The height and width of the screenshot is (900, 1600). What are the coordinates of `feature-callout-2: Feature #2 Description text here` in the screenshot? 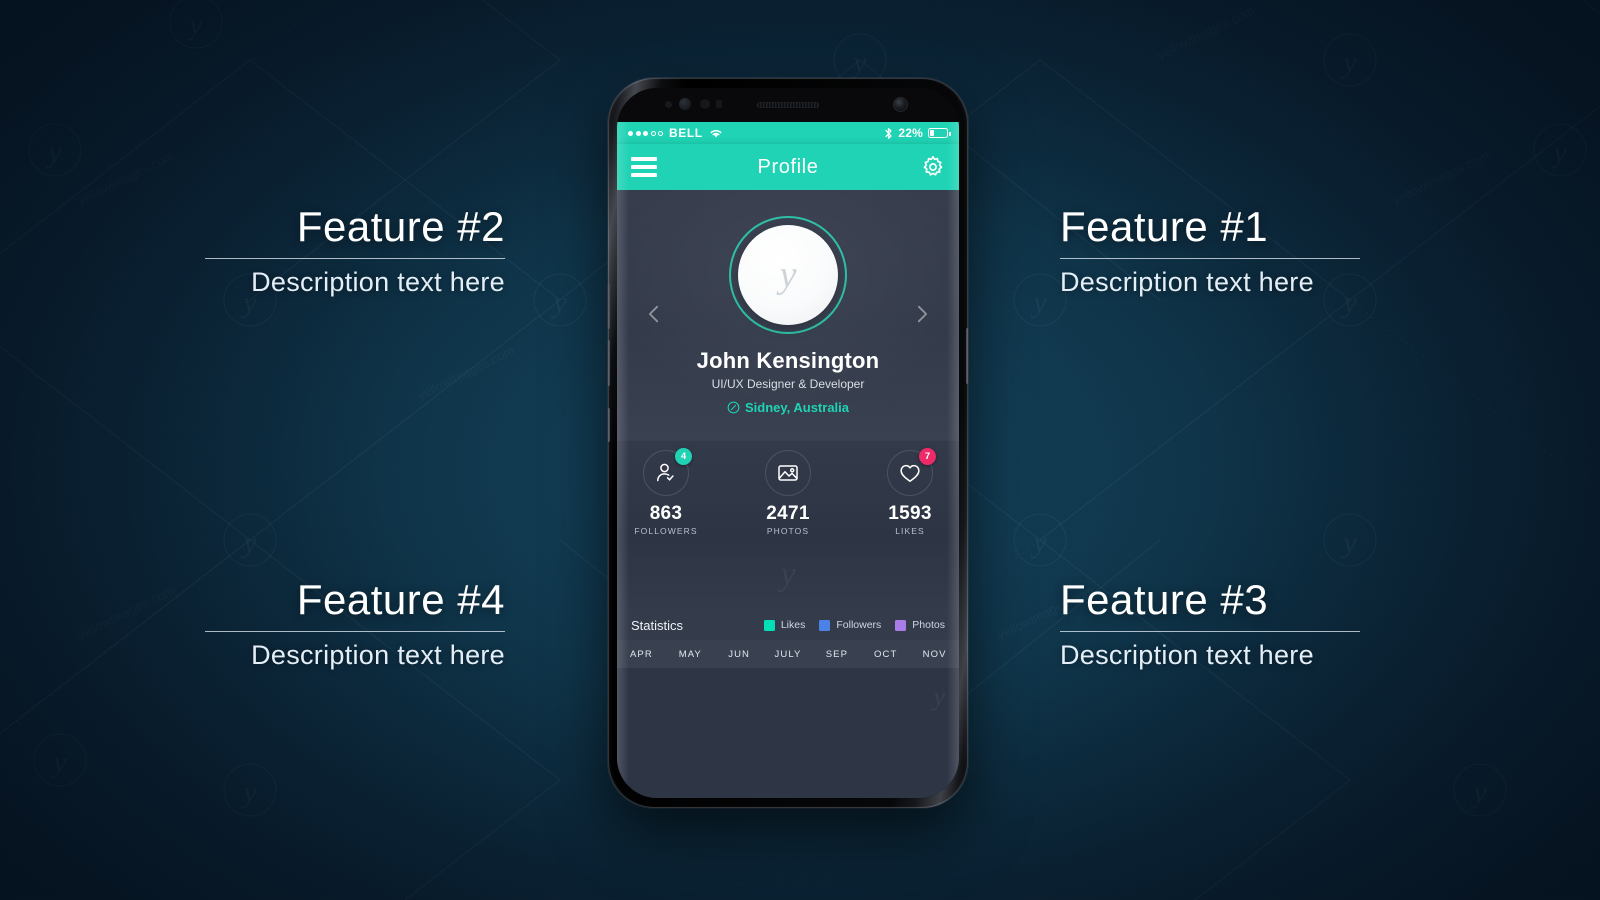 It's located at (355, 250).